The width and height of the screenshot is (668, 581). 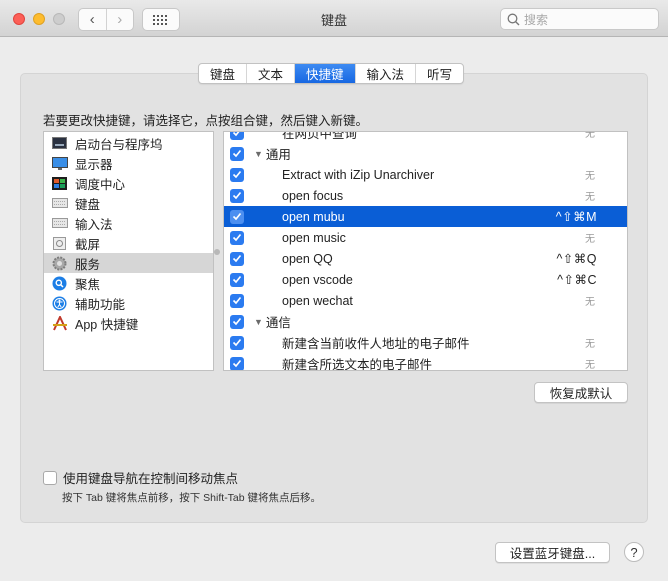 I want to click on category-item: 启动台与程序坞, so click(x=128, y=143).